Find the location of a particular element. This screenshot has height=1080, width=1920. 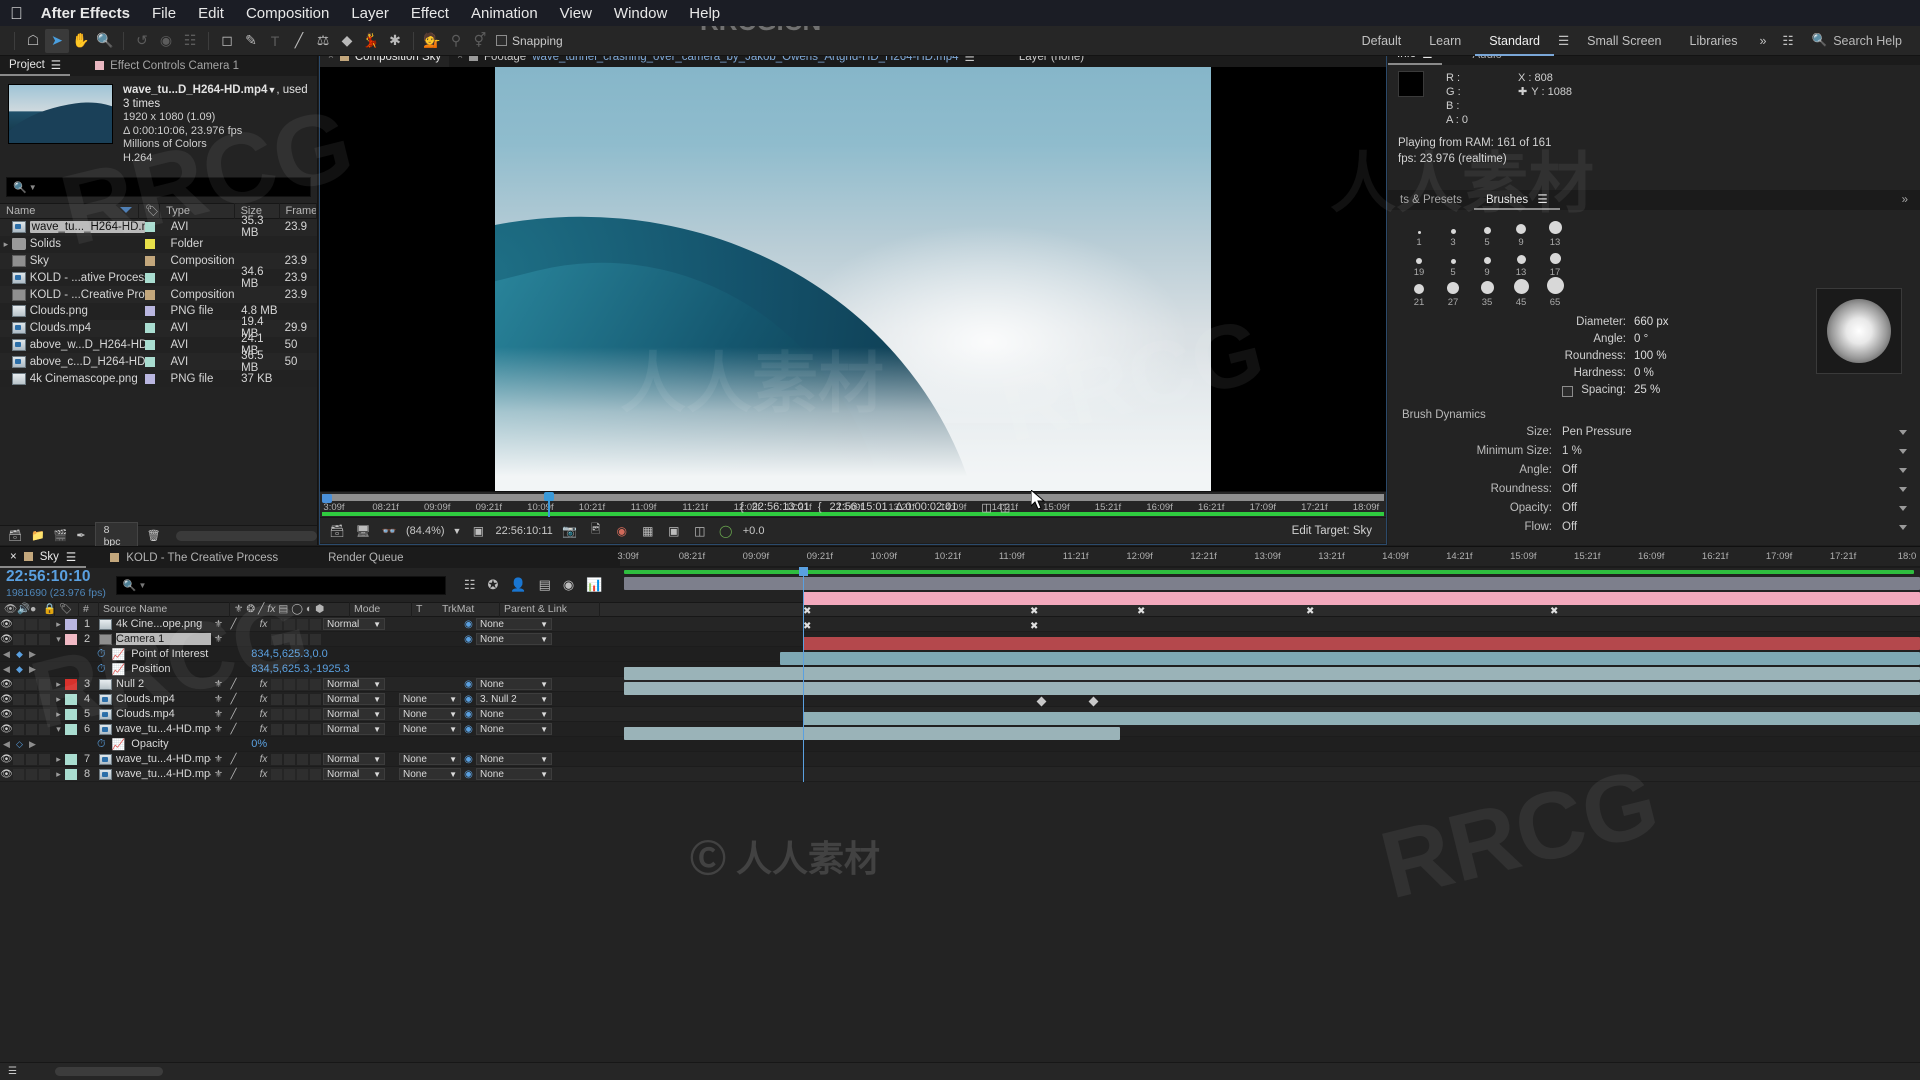

brush-preset: 13 is located at coordinates (1521, 266).